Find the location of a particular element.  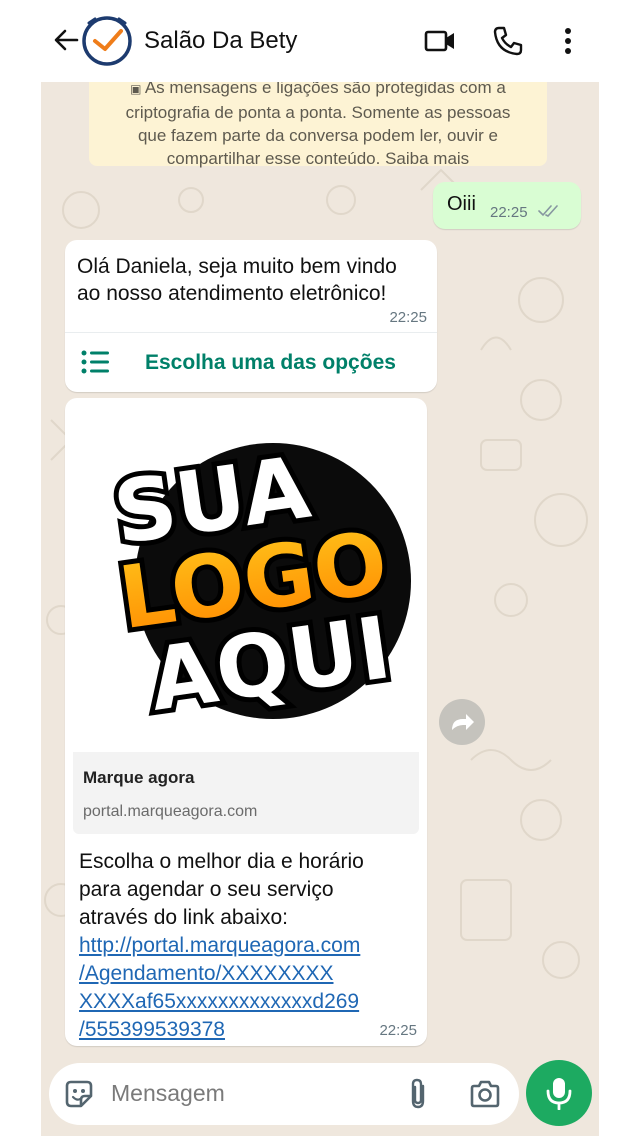

camera-icon is located at coordinates (485, 1094).